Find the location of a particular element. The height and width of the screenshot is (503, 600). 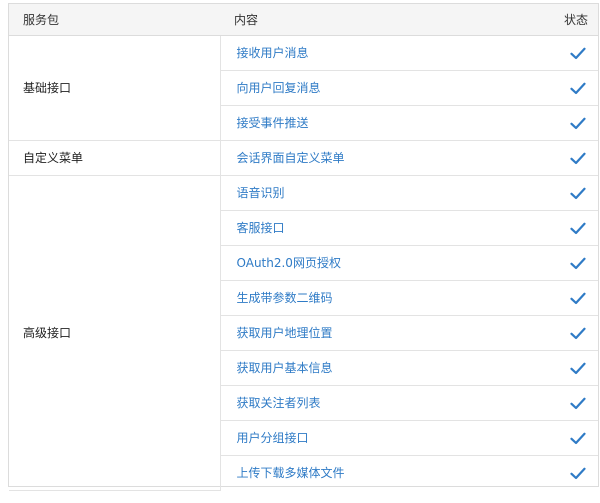

content-link: OAuth2.0网页授权 is located at coordinates (289, 263).